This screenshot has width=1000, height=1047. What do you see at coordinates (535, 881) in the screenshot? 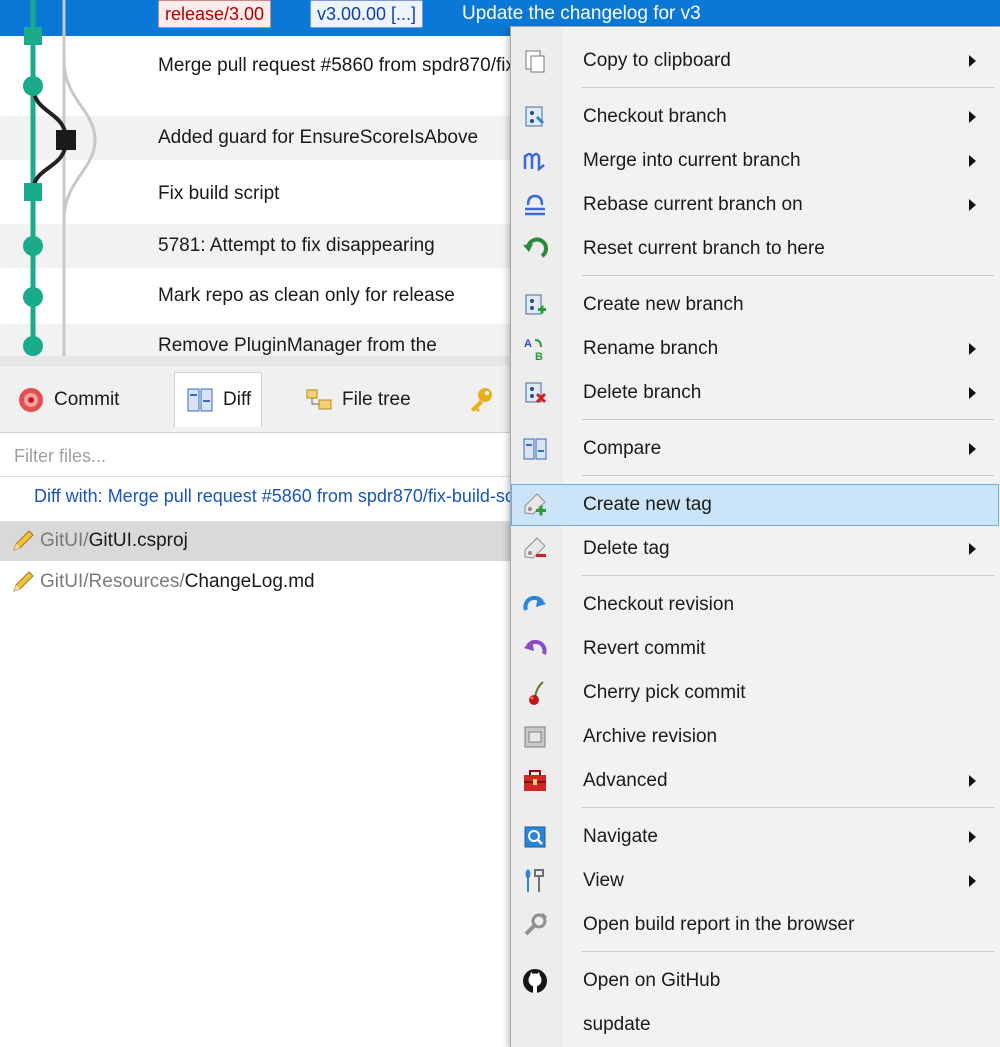
I see `view-icon` at bounding box center [535, 881].